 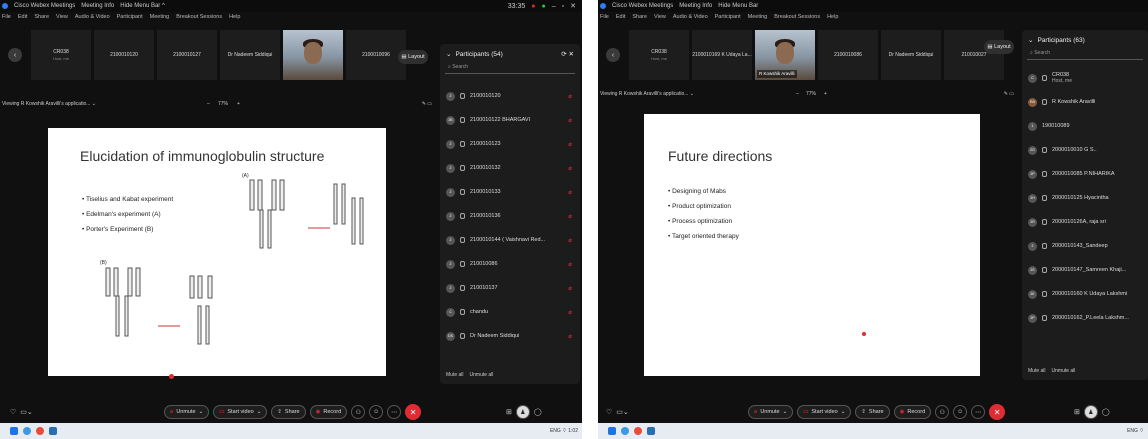 What do you see at coordinates (567, 54) in the screenshot?
I see `panel-actions-icon: ⟳ ✕` at bounding box center [567, 54].